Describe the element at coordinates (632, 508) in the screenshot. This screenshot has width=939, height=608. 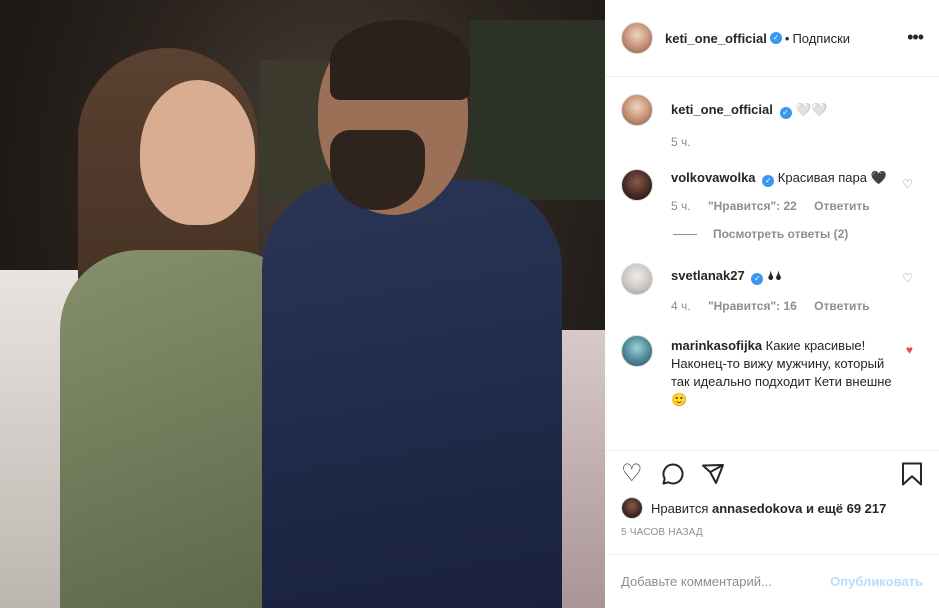
I see `liker-avatar` at that location.